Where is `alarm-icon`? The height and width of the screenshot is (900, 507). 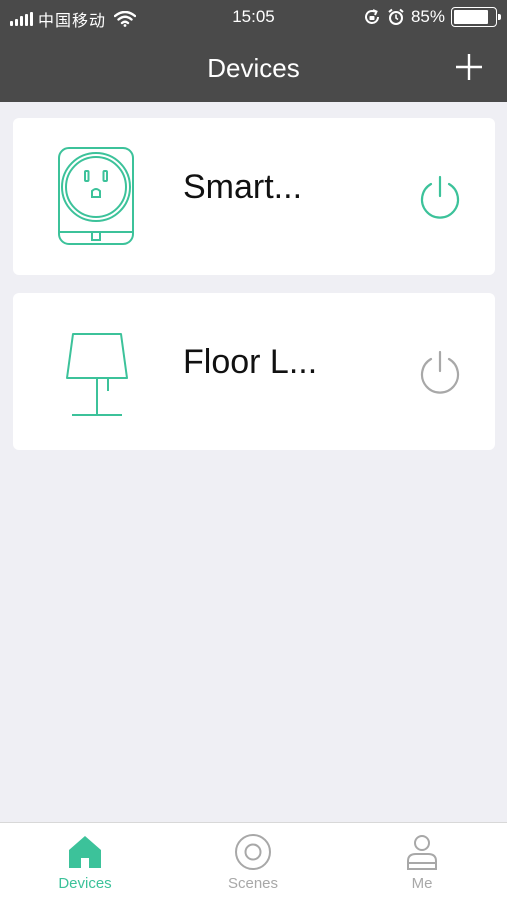 alarm-icon is located at coordinates (396, 16).